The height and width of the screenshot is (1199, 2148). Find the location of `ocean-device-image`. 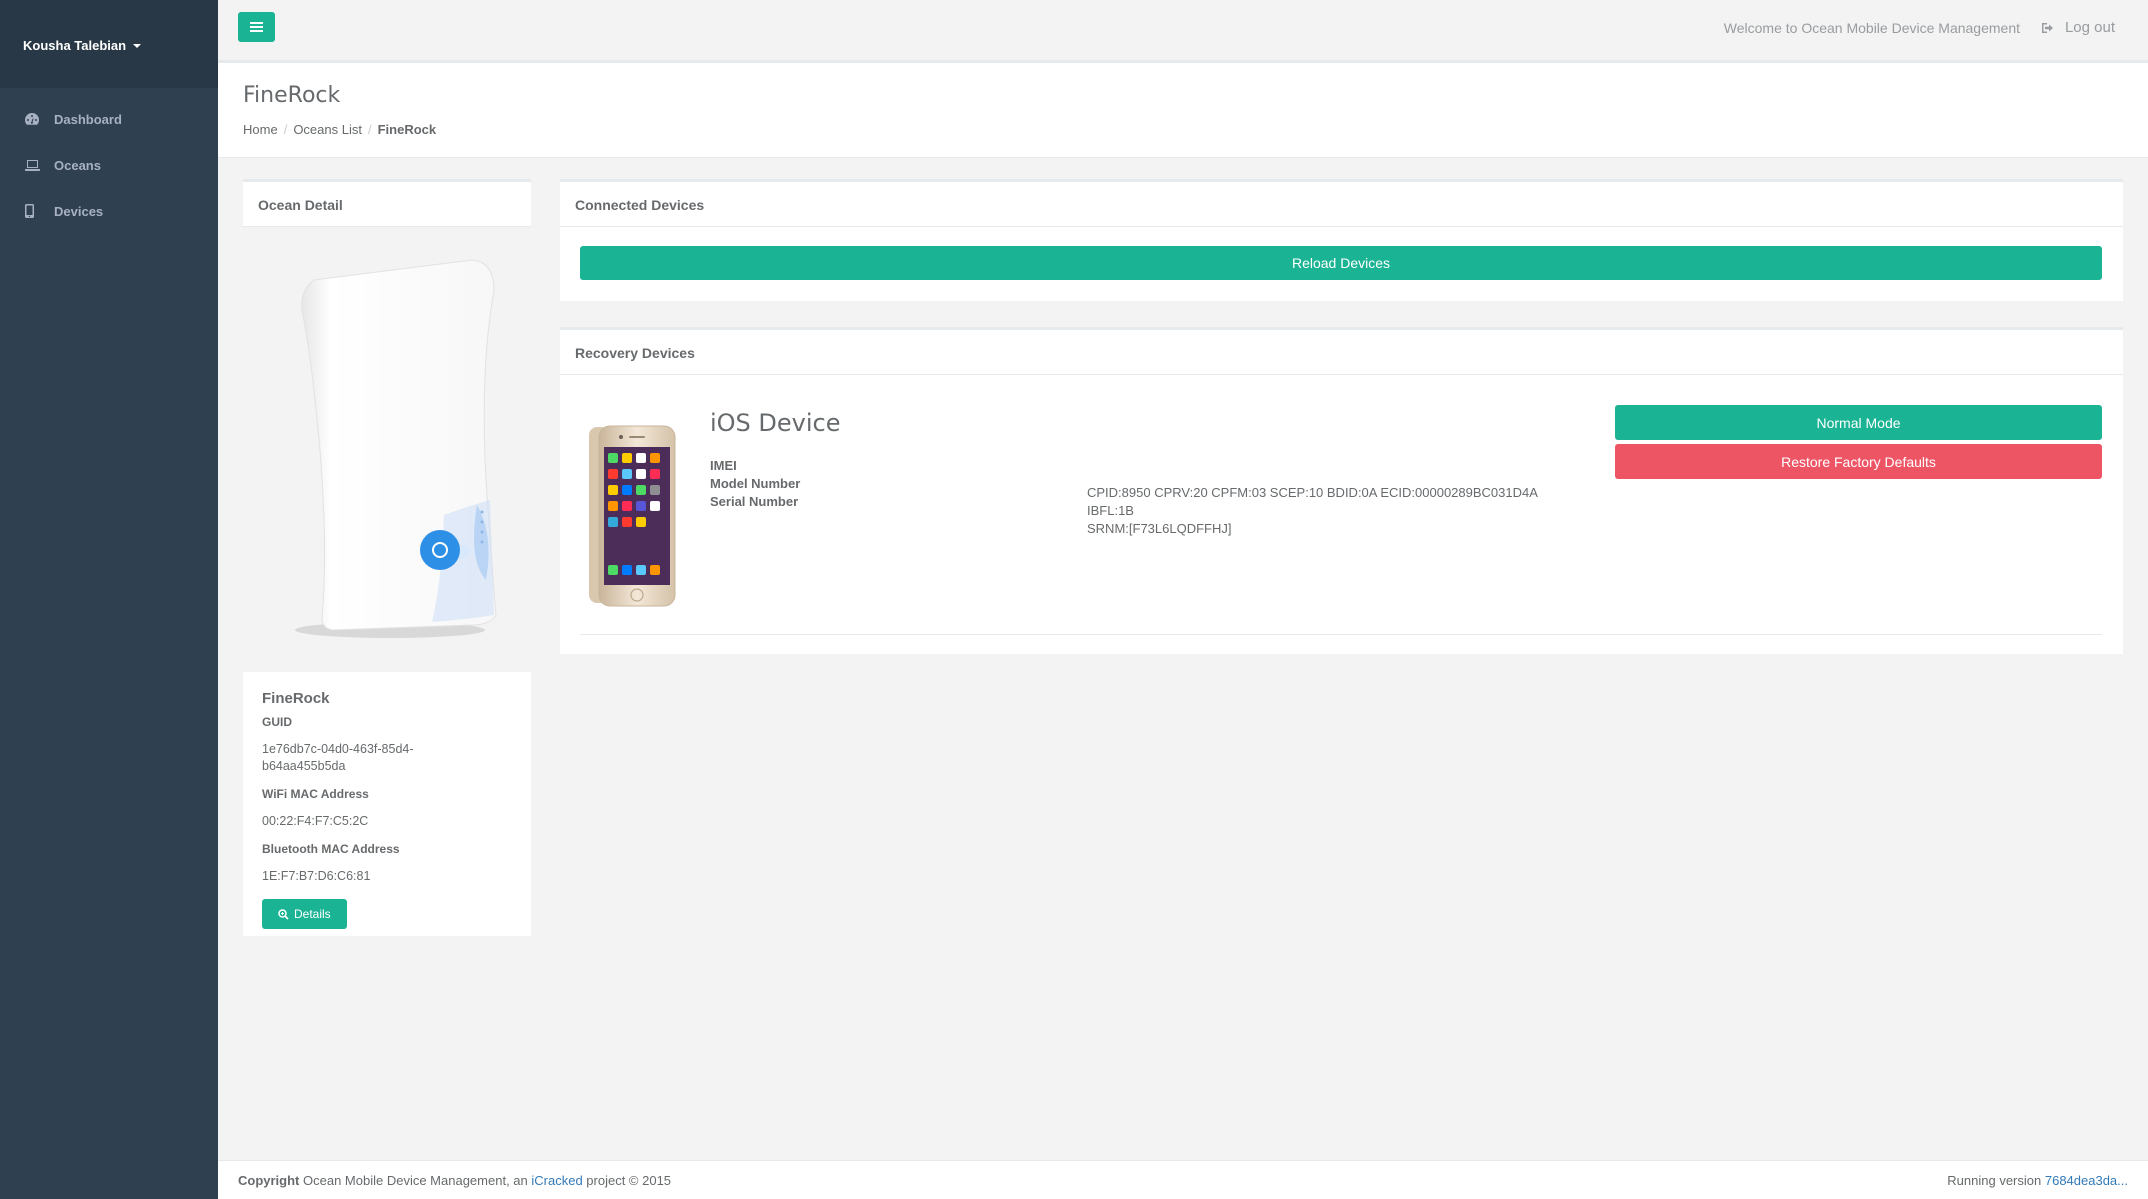

ocean-device-image is located at coordinates (387, 449).